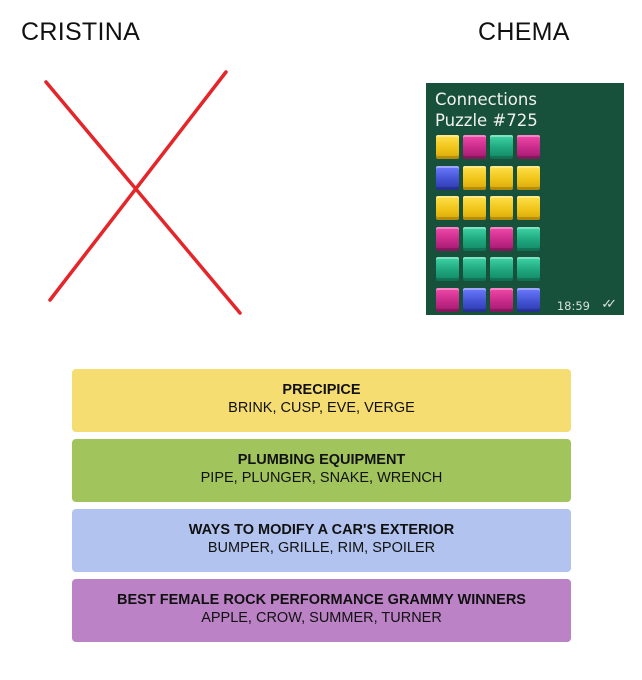 The height and width of the screenshot is (680, 642). What do you see at coordinates (488, 223) in the screenshot?
I see `result-emoji-grid` at bounding box center [488, 223].